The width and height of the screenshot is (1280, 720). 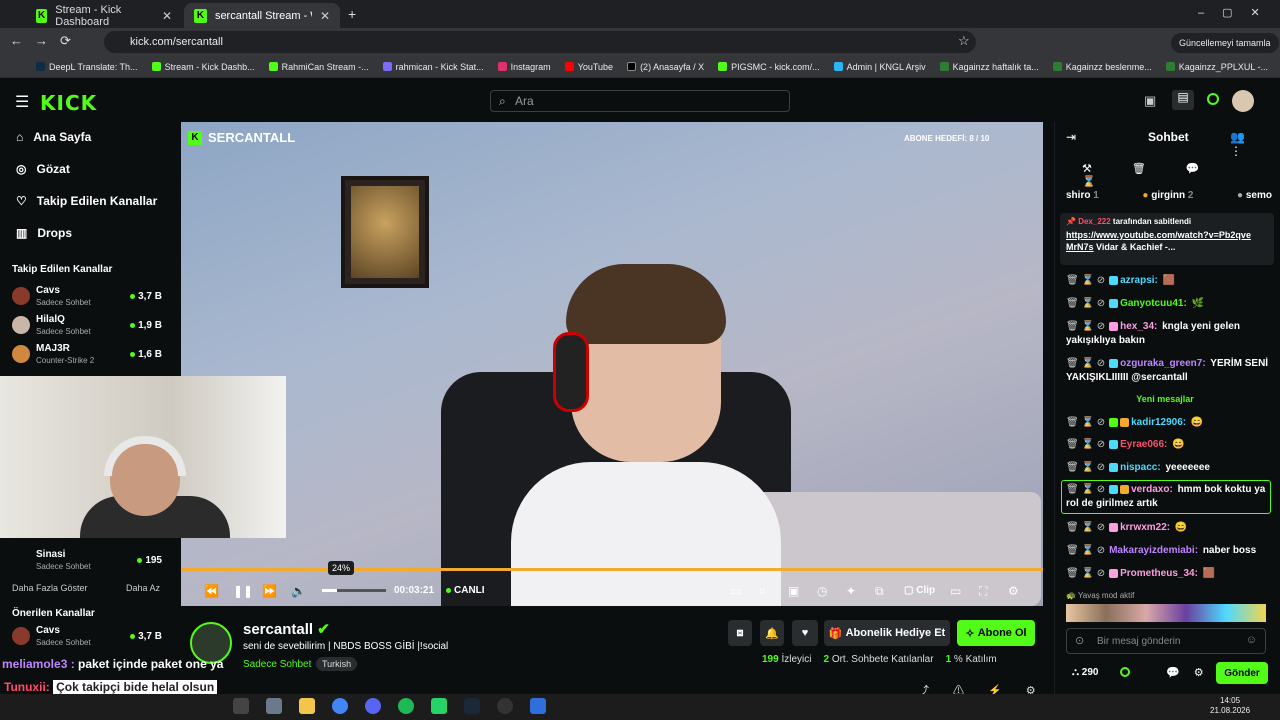 I want to click on chat-username: kadir12906:, so click(x=1158, y=422).